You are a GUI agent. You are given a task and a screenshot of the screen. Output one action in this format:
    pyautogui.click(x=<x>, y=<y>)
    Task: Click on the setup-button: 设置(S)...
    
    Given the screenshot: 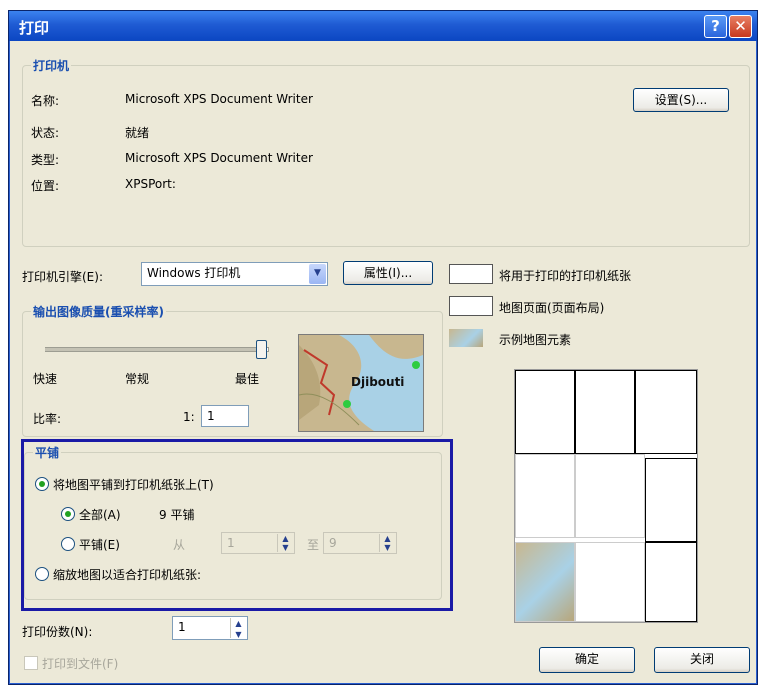 What is the action you would take?
    pyautogui.click(x=681, y=100)
    